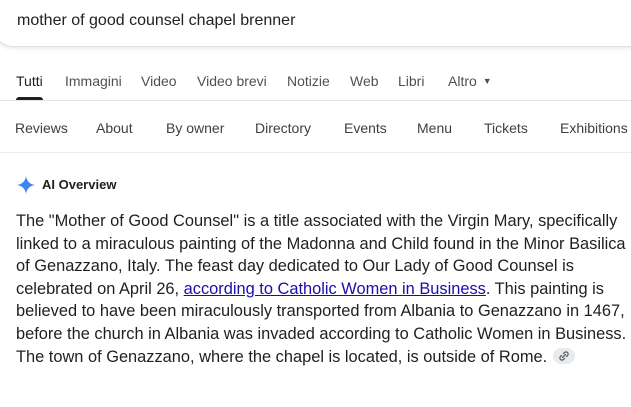  I want to click on tab-altro: Altro ▼, so click(470, 81).